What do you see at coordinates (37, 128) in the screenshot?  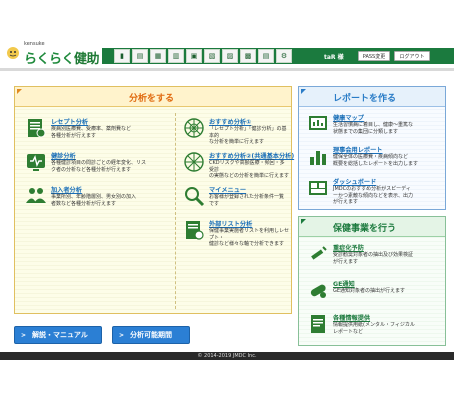 I see `receipt-analysis-icon` at bounding box center [37, 128].